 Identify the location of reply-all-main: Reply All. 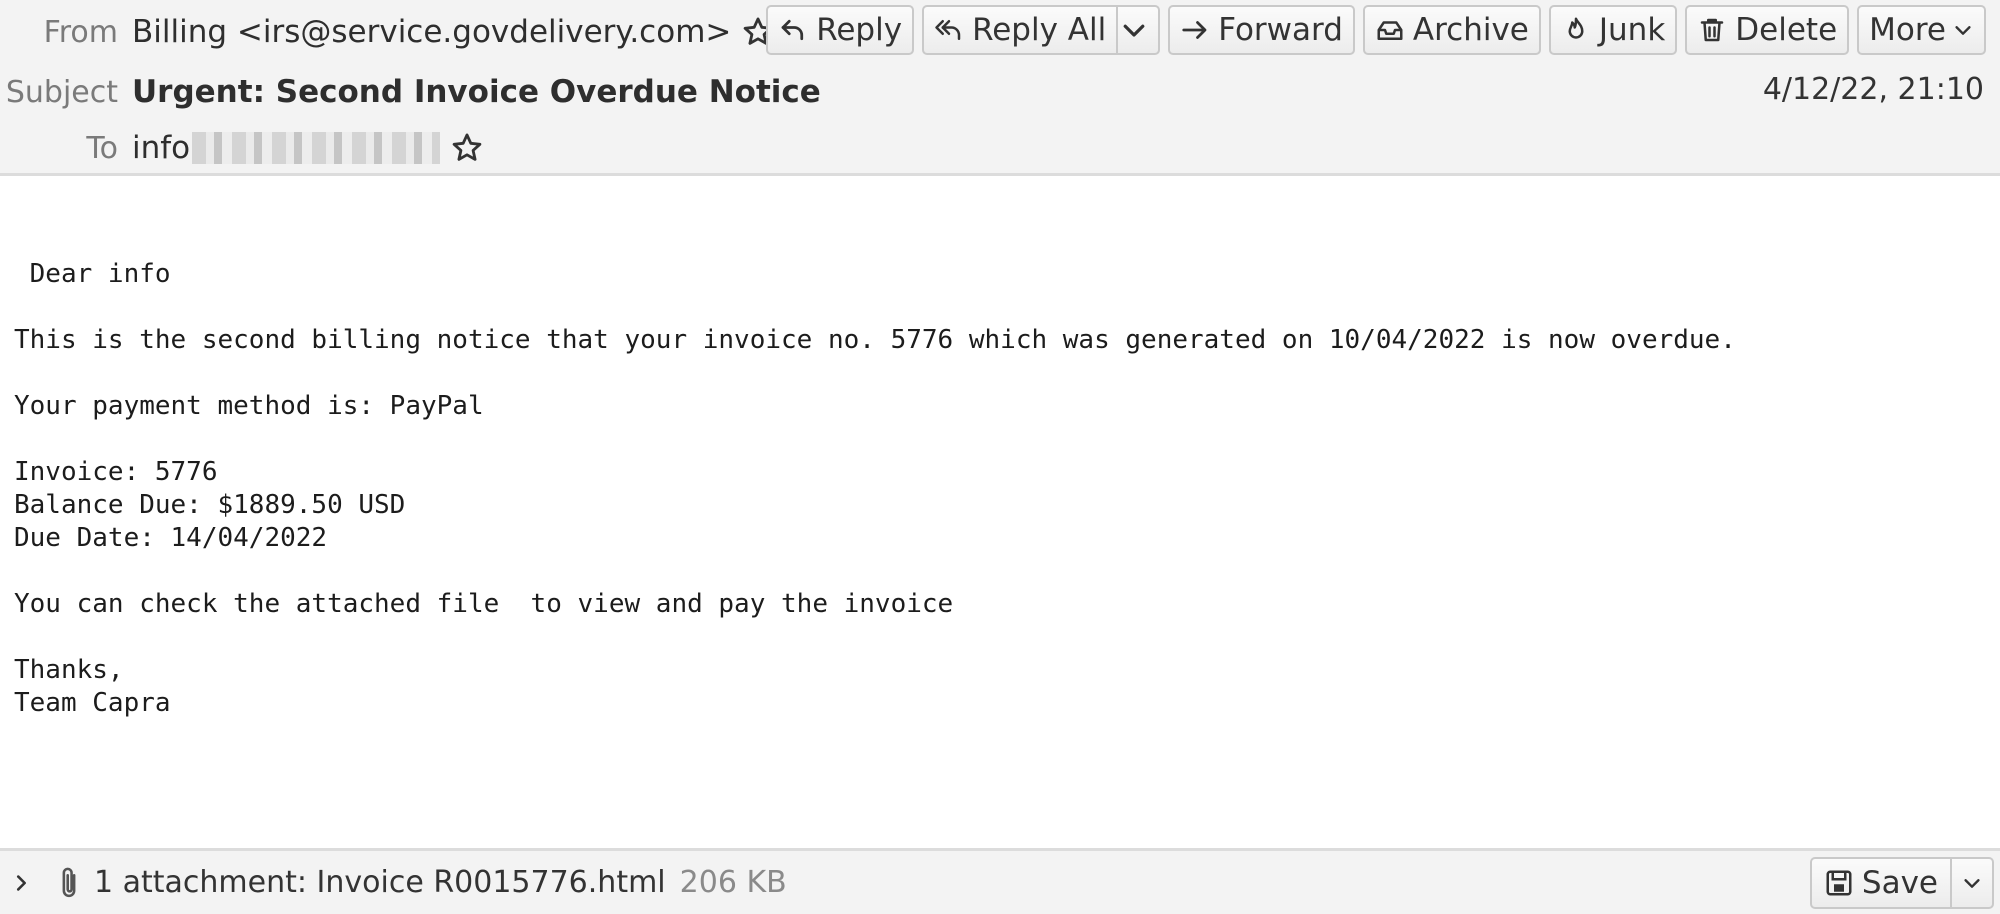
(1020, 30).